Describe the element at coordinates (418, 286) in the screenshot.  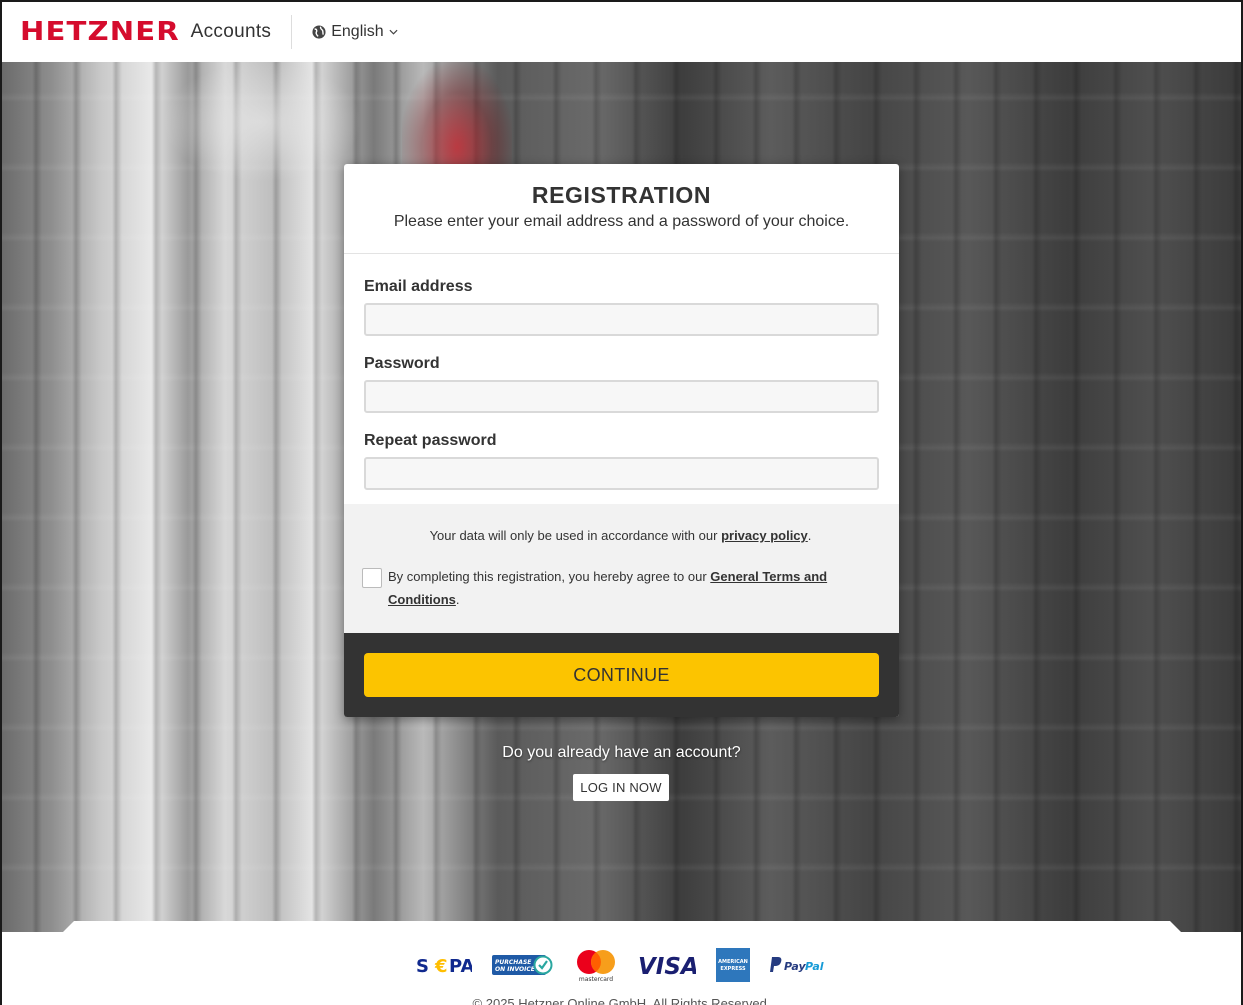
I see `email-label: Email address` at that location.